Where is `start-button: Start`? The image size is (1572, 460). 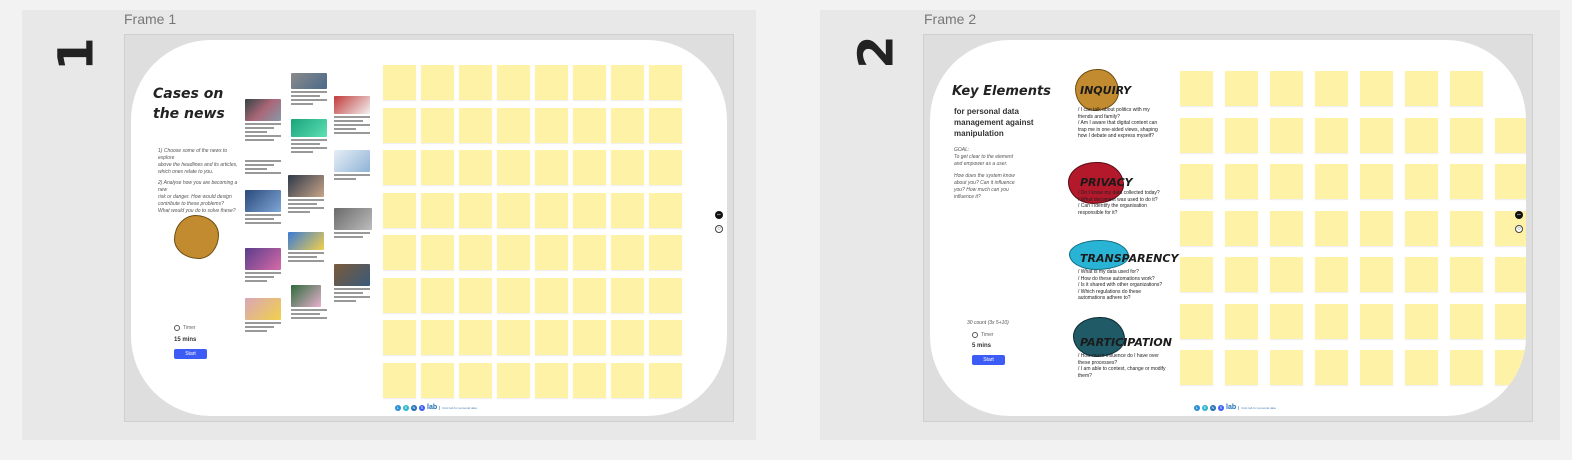 start-button: Start is located at coordinates (190, 354).